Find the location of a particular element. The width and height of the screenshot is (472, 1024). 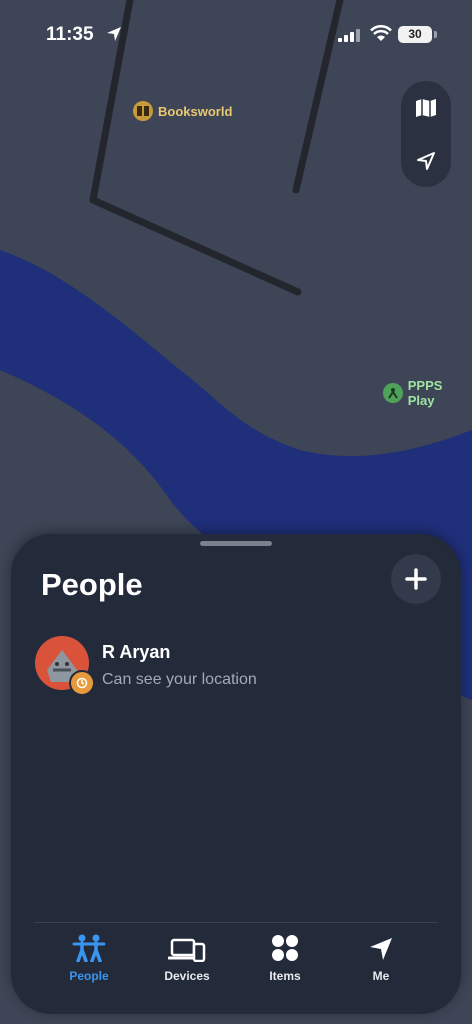

poi-ppps-play: PPPS Play is located at coordinates (427, 393).